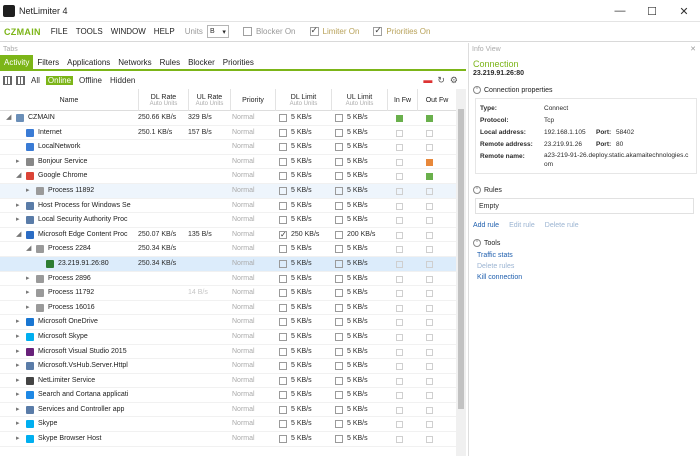 Image resolution: width=700 pixels, height=456 pixels. I want to click on machine-name: CZMAIN, so click(22, 32).